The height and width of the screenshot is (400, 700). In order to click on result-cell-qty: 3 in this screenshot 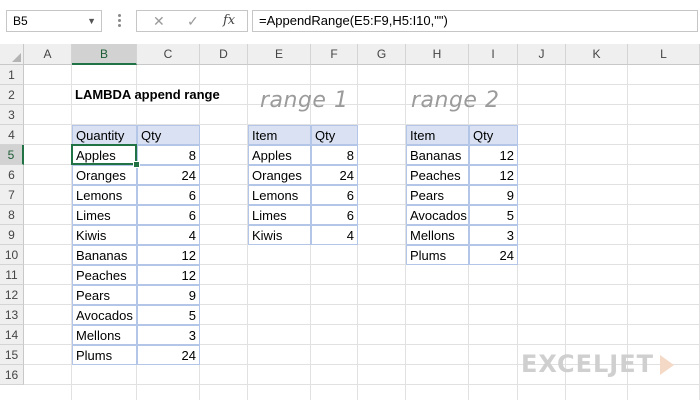, I will do `click(168, 335)`.